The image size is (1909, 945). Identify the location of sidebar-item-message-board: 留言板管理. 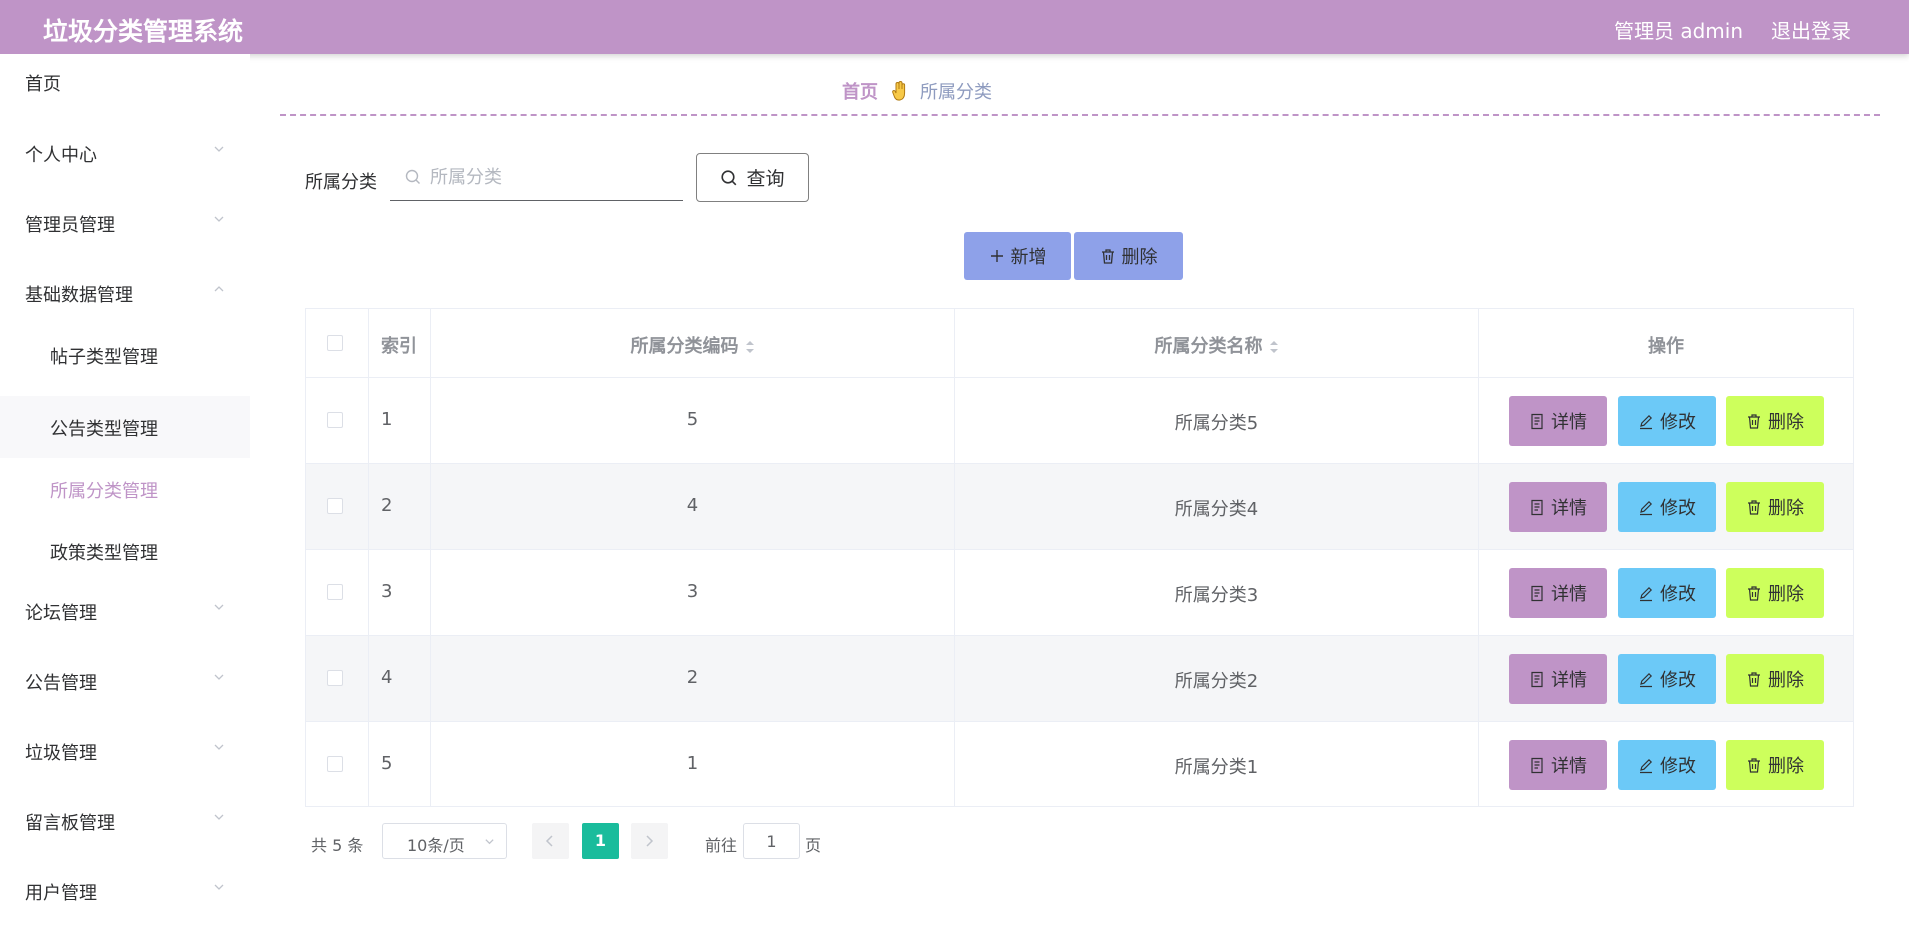
(125, 821).